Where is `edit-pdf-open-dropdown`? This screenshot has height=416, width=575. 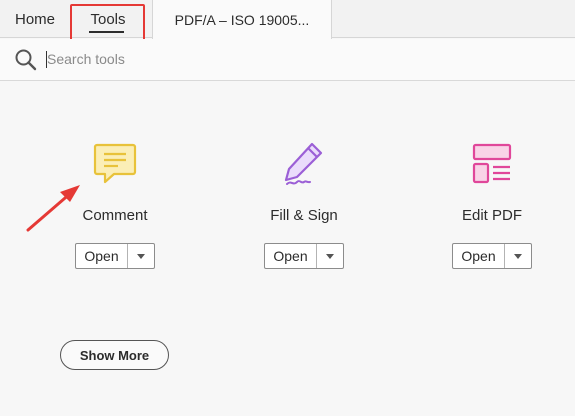 edit-pdf-open-dropdown is located at coordinates (518, 256).